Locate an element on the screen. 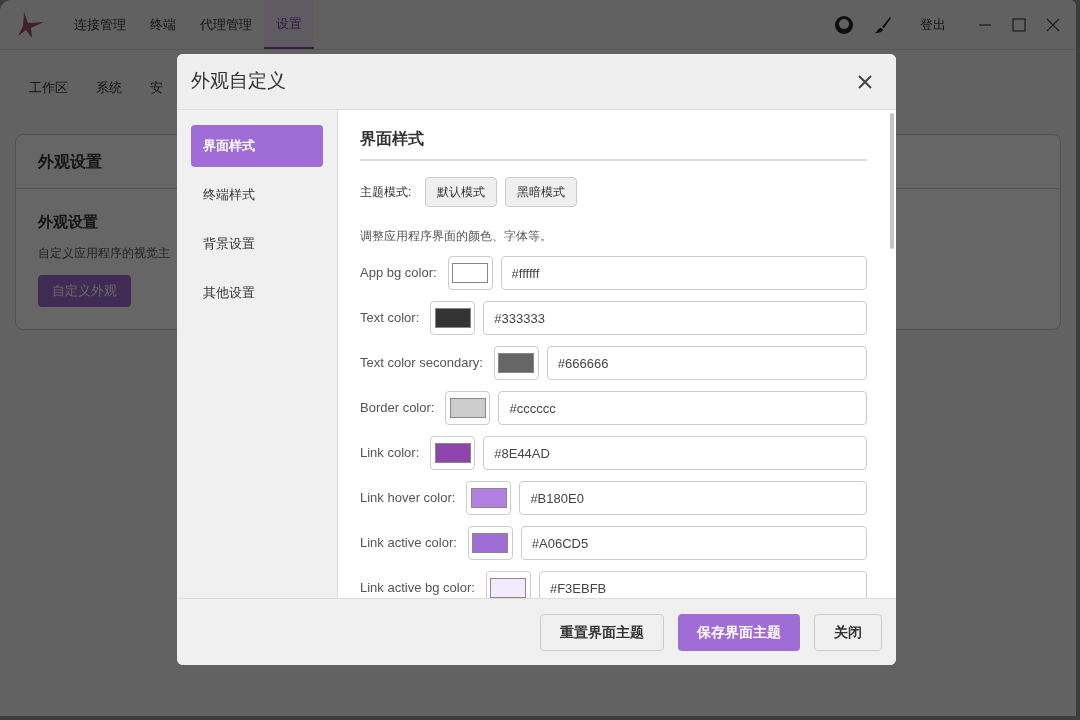 The height and width of the screenshot is (720, 1080). sidebar-item: 其他设置 is located at coordinates (257, 293).